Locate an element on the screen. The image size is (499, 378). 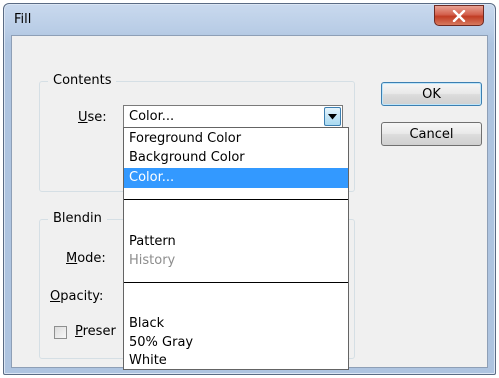
preserve-transparency-checkbox is located at coordinates (60, 332).